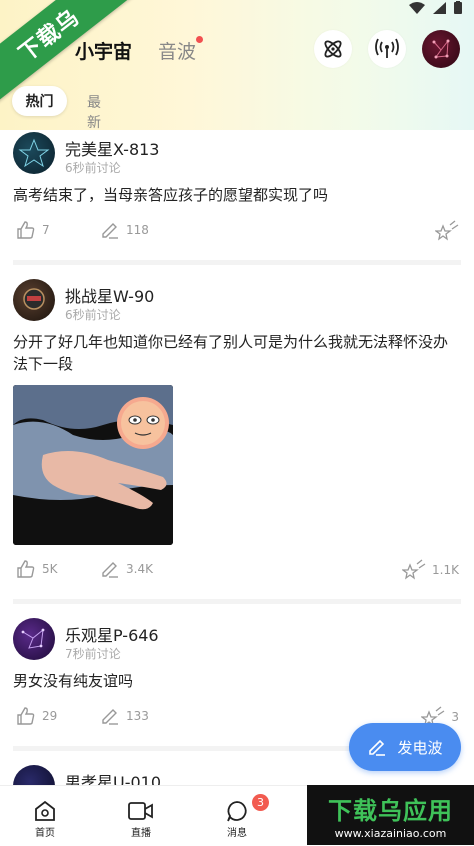 This screenshot has height=846, width=474. I want to click on notification-dot, so click(199, 39).